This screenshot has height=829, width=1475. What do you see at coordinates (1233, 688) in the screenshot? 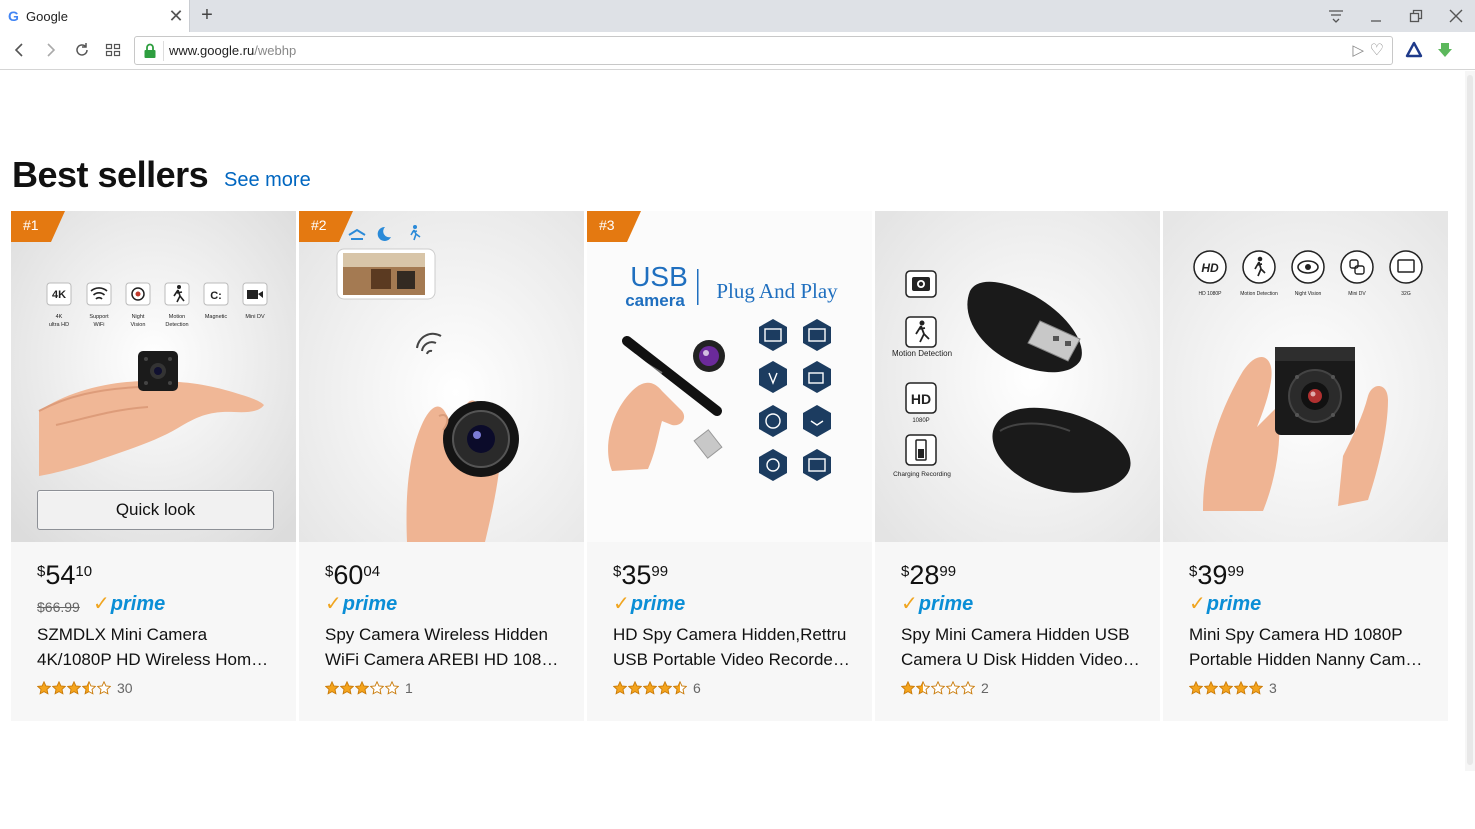
I see `star-rating: 3` at bounding box center [1233, 688].